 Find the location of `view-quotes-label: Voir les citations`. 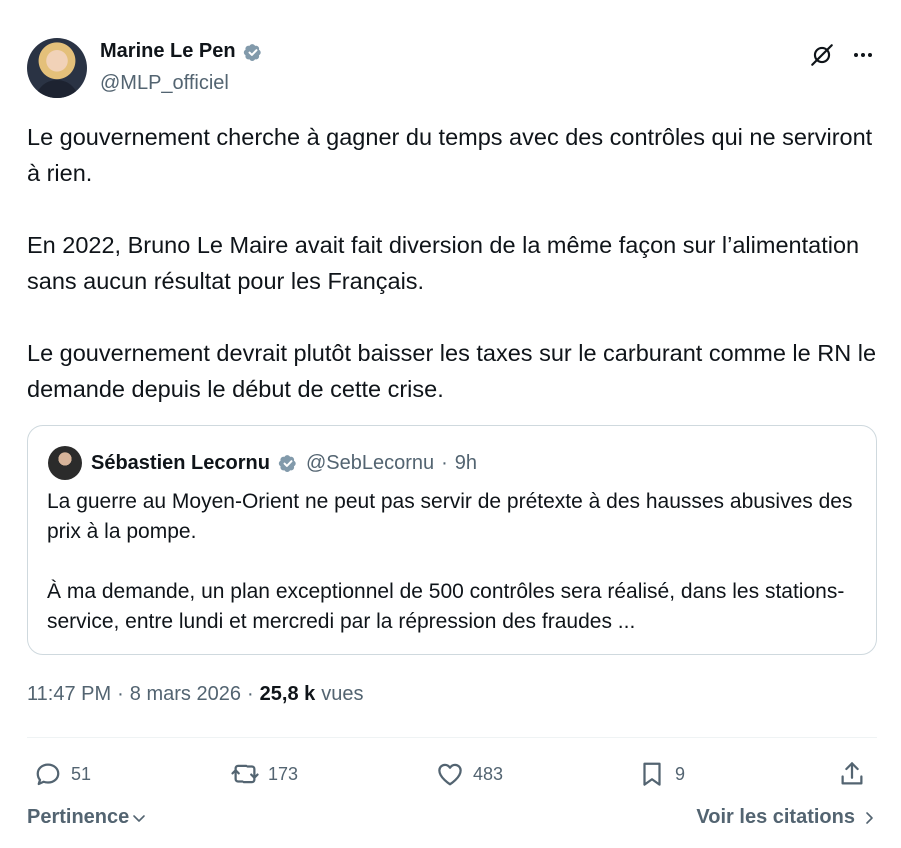

view-quotes-label: Voir les citations is located at coordinates (775, 817).